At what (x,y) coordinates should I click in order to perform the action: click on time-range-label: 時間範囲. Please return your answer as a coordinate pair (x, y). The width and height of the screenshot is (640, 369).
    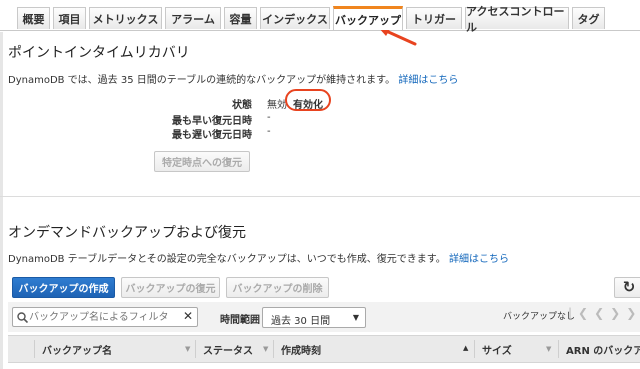
    Looking at the image, I should click on (240, 320).